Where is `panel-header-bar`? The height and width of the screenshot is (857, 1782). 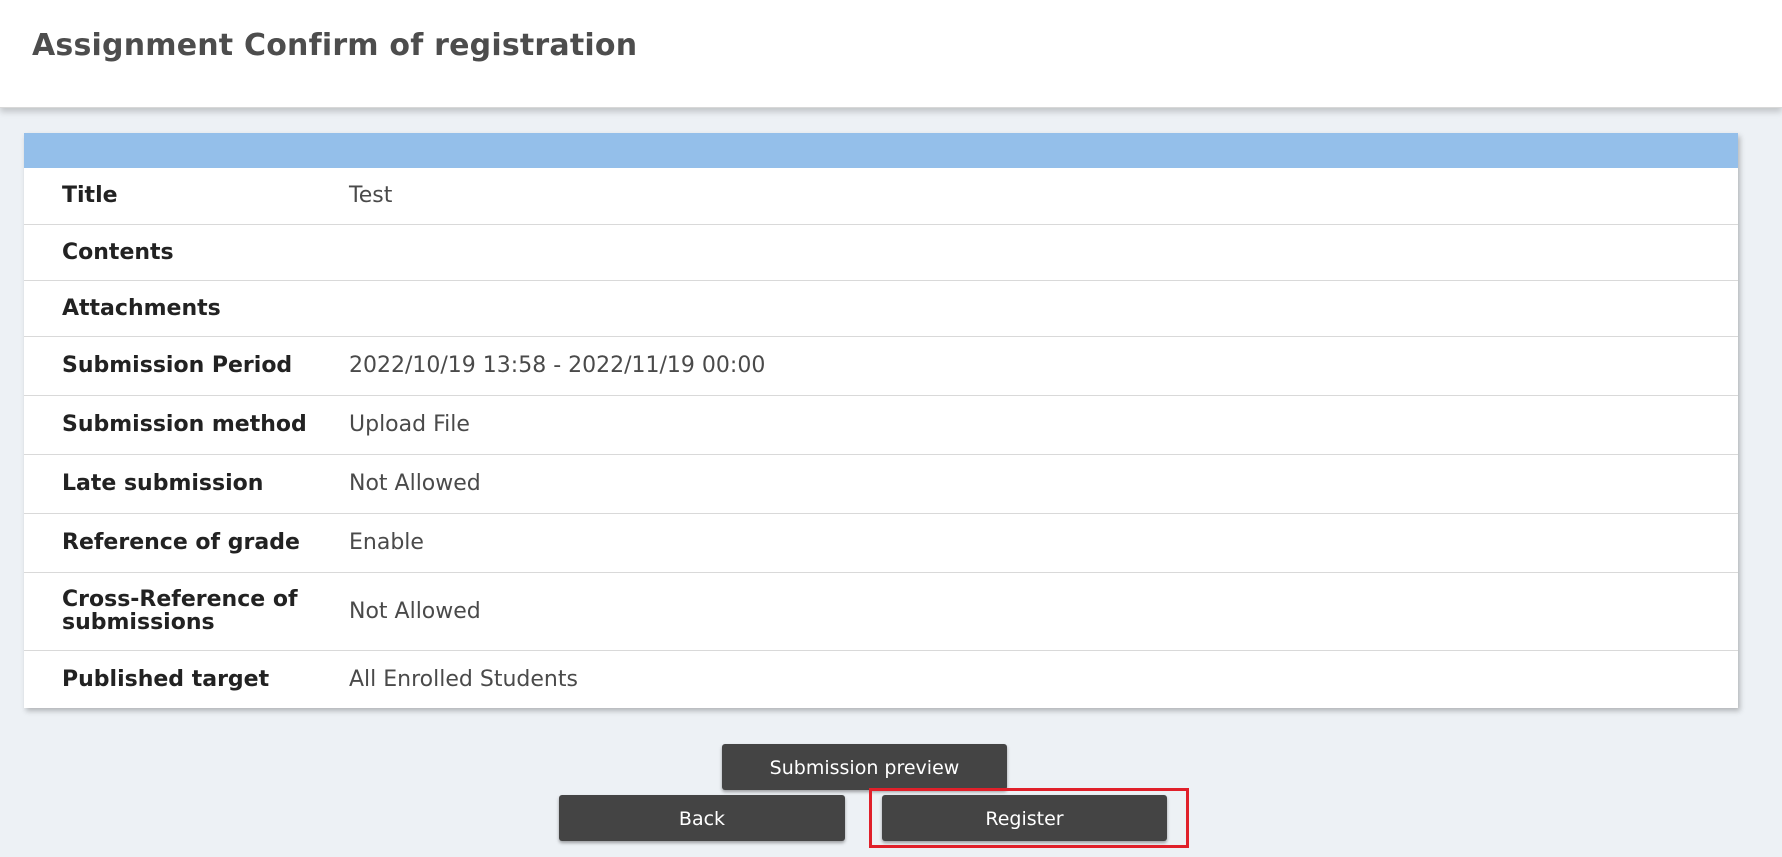
panel-header-bar is located at coordinates (881, 150).